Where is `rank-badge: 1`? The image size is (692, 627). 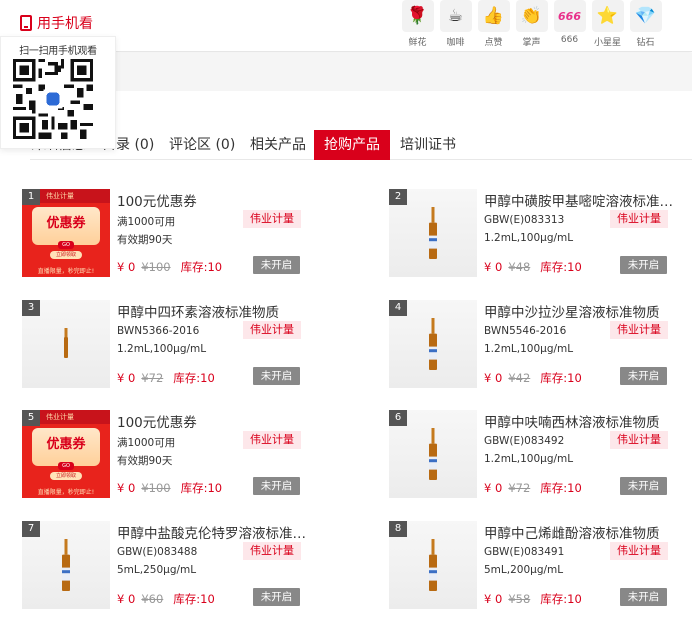
rank-badge: 1 is located at coordinates (31, 197).